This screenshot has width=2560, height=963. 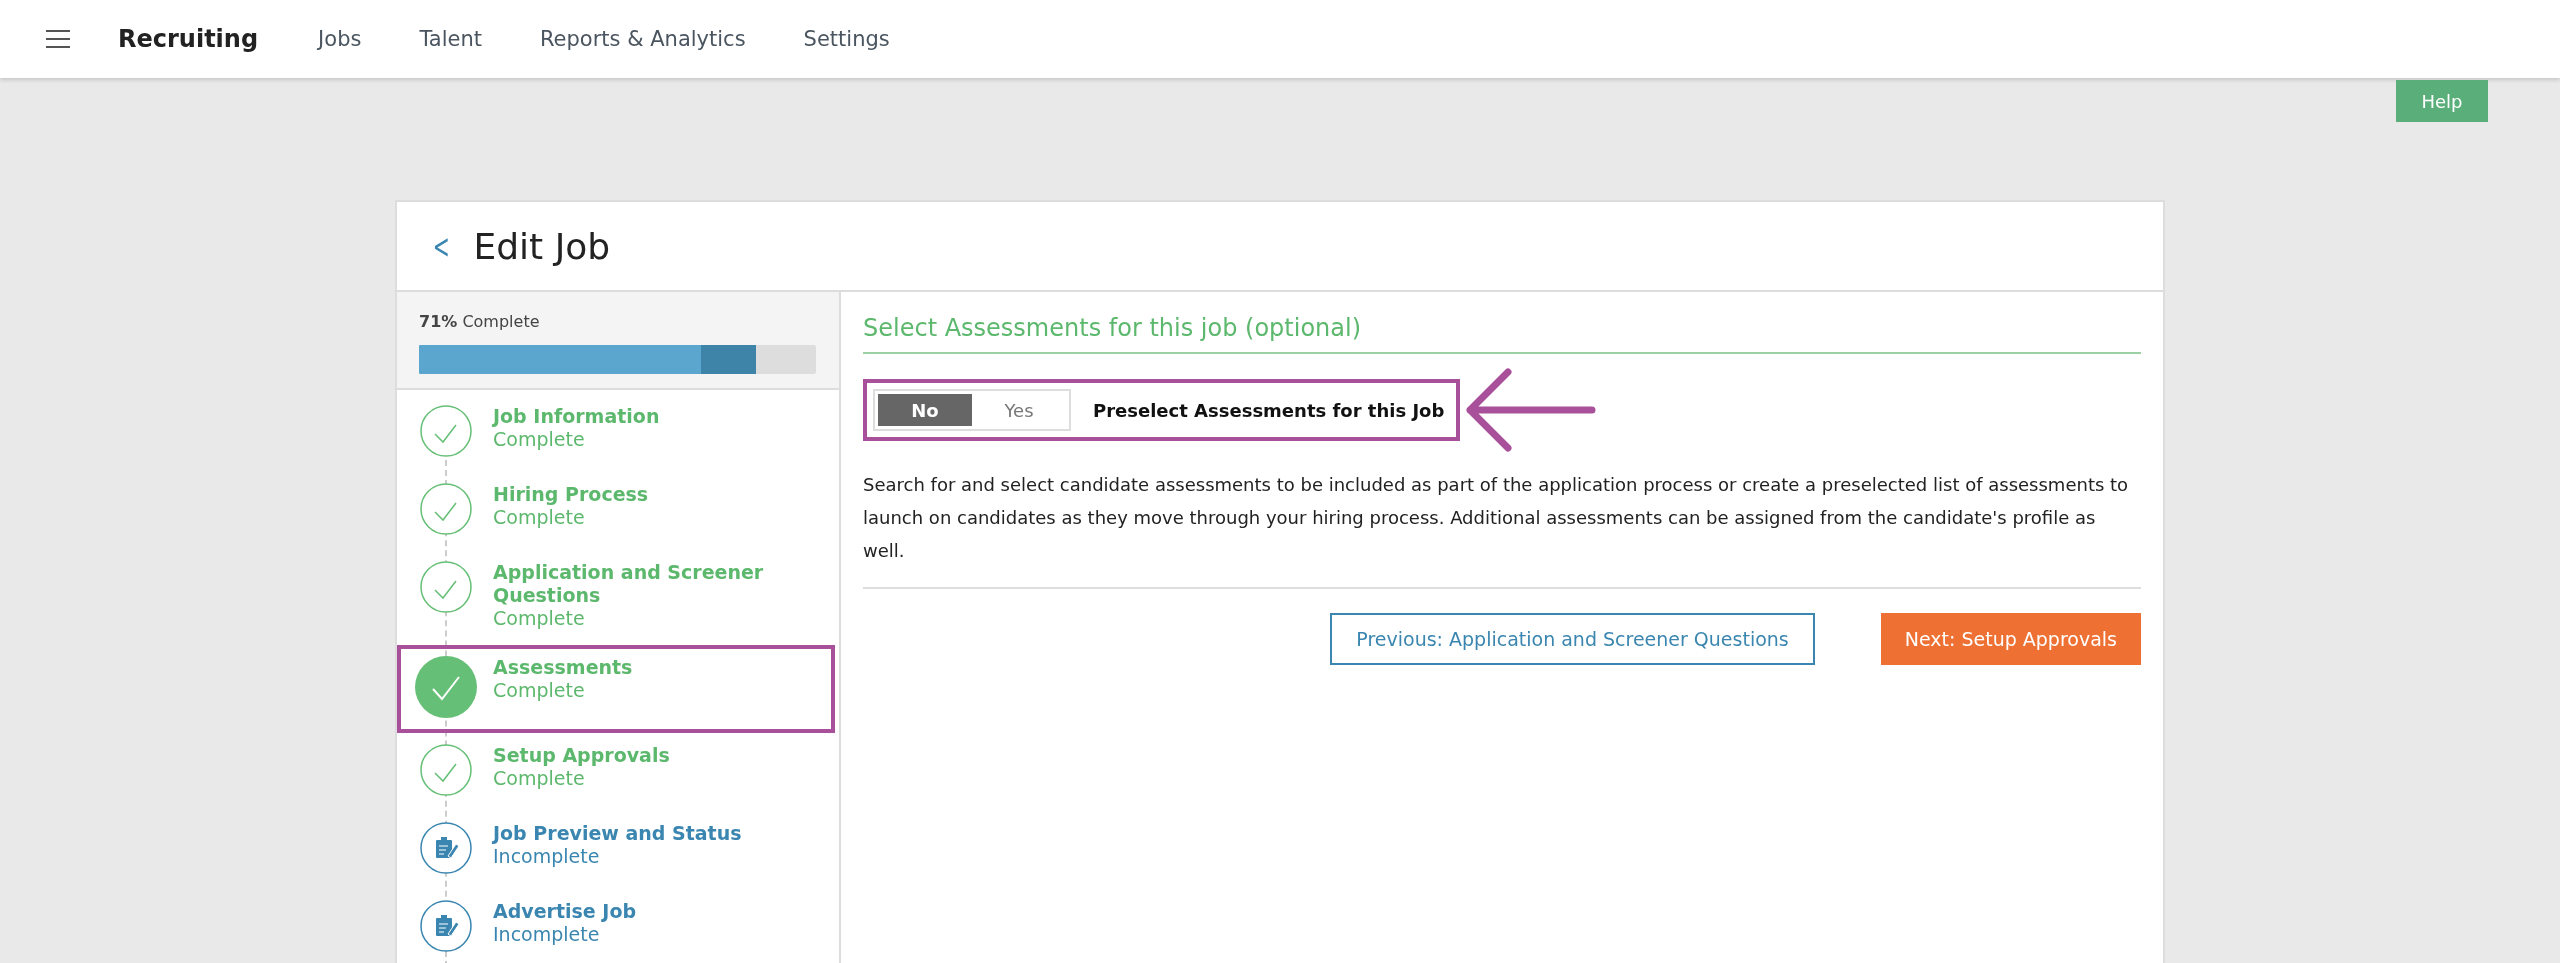 What do you see at coordinates (1502, 334) in the screenshot?
I see `section-heading: Select Assessments for this job (optional)` at bounding box center [1502, 334].